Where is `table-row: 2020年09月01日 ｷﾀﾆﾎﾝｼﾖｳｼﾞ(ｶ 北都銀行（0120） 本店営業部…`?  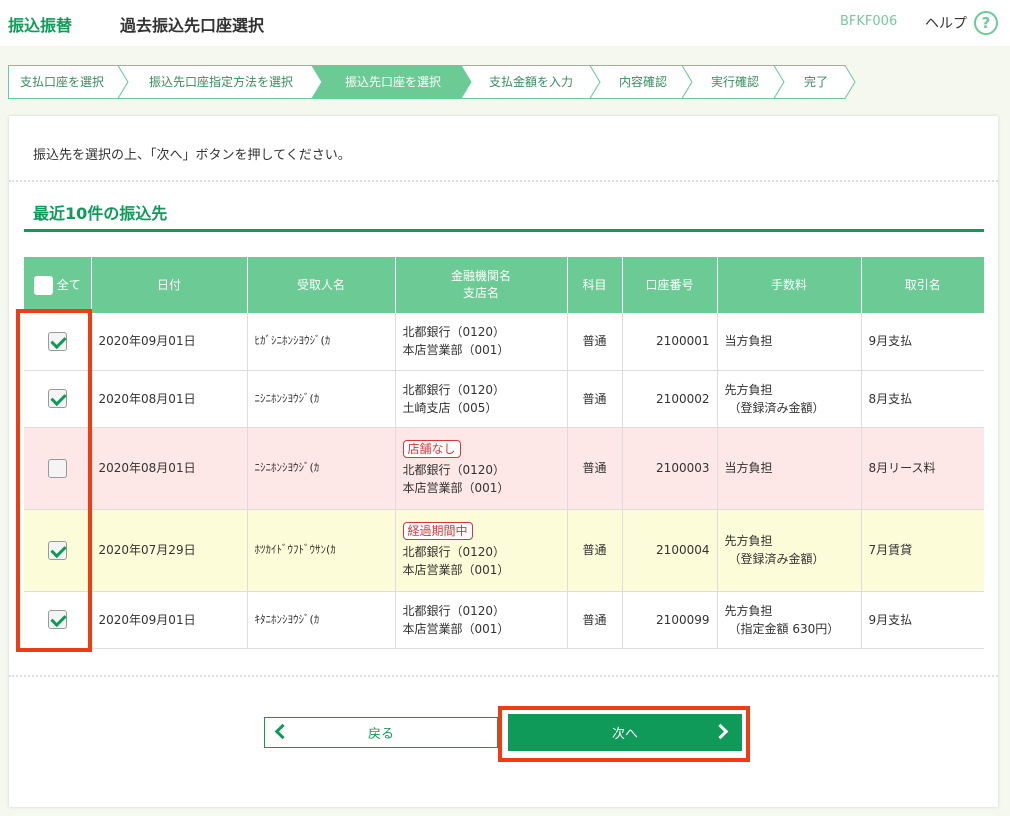 table-row: 2020年09月01日 ｷﾀﾆﾎﾝｼﾖｳｼﾞ(ｶ 北都銀行（0120） 本店営業部… is located at coordinates (504, 620).